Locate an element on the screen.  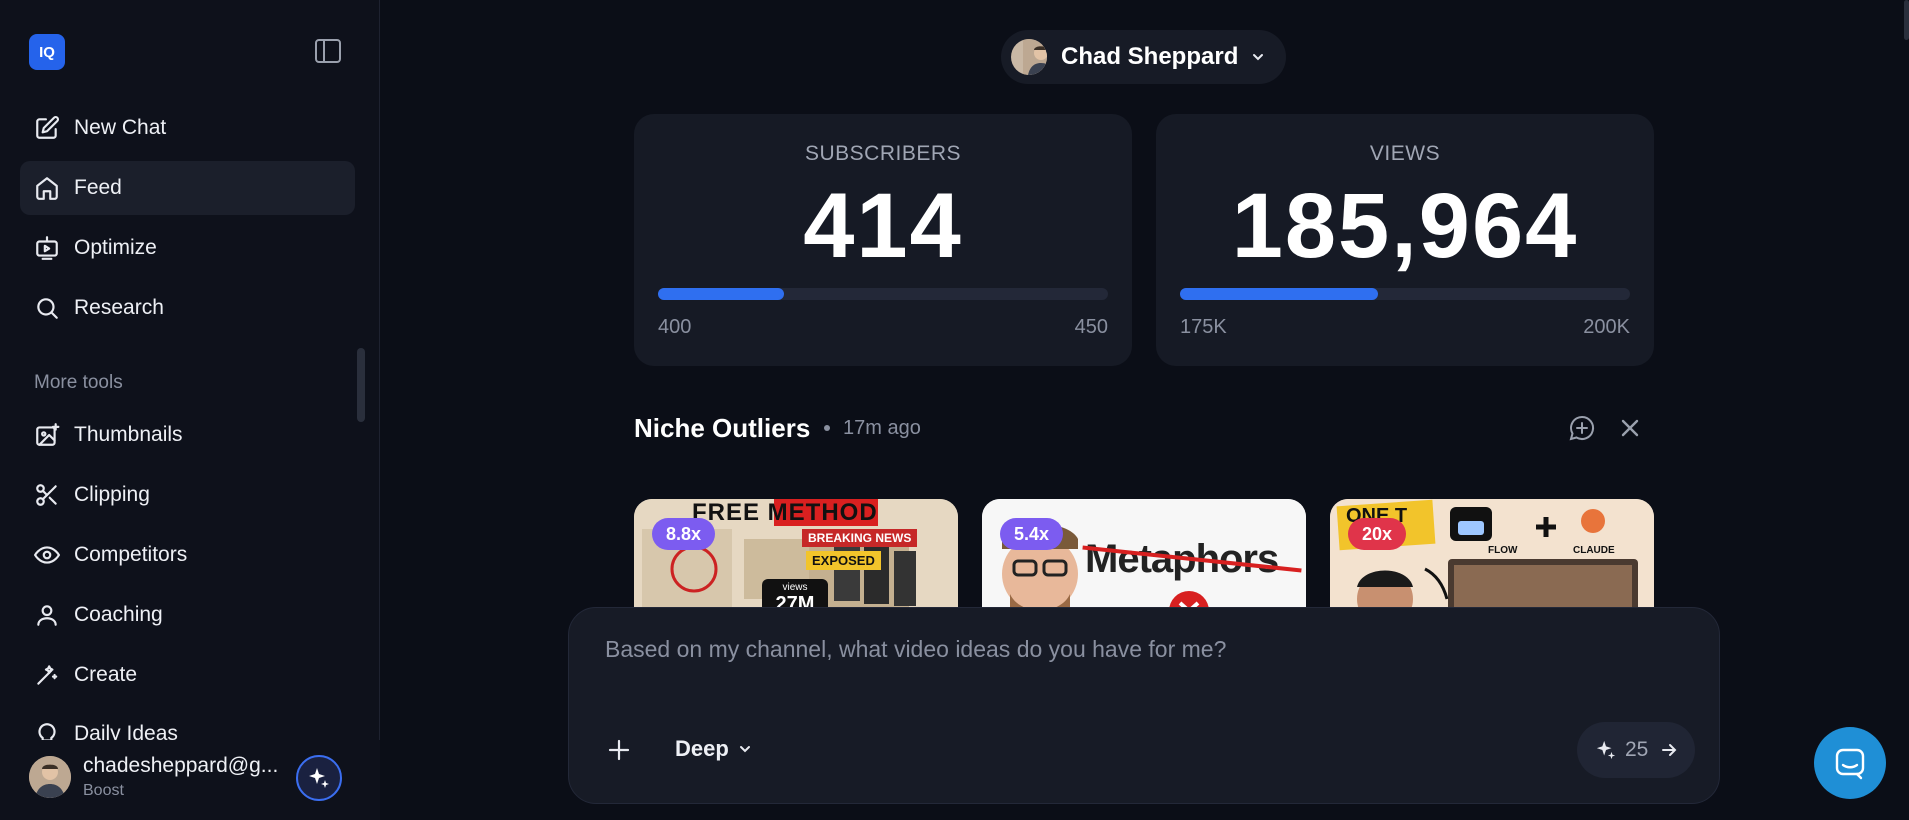
sidebar-item-create: Create is located at coordinates (187, 675).